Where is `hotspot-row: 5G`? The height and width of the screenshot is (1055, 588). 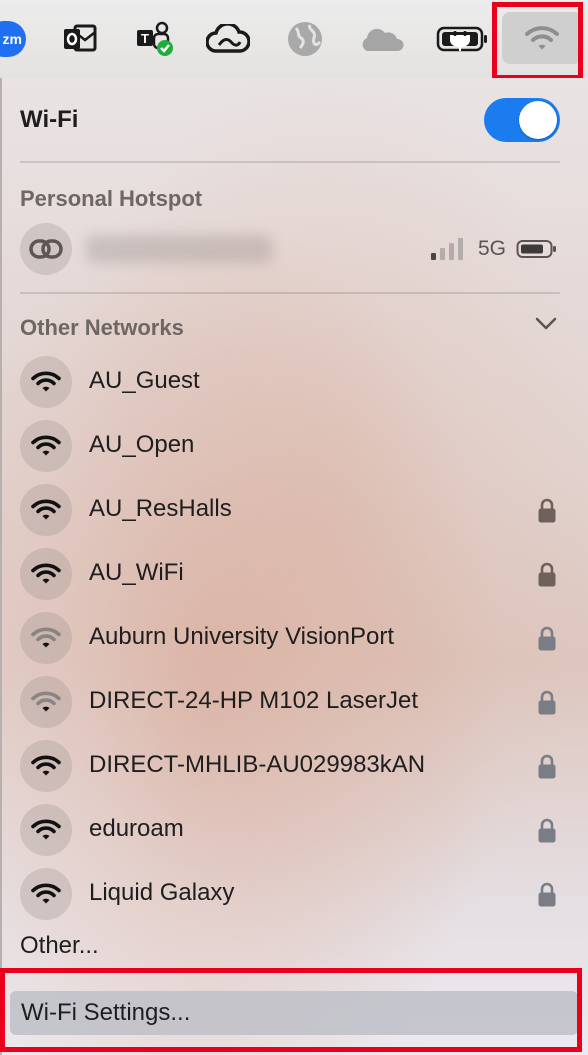 hotspot-row: 5G is located at coordinates (295, 249).